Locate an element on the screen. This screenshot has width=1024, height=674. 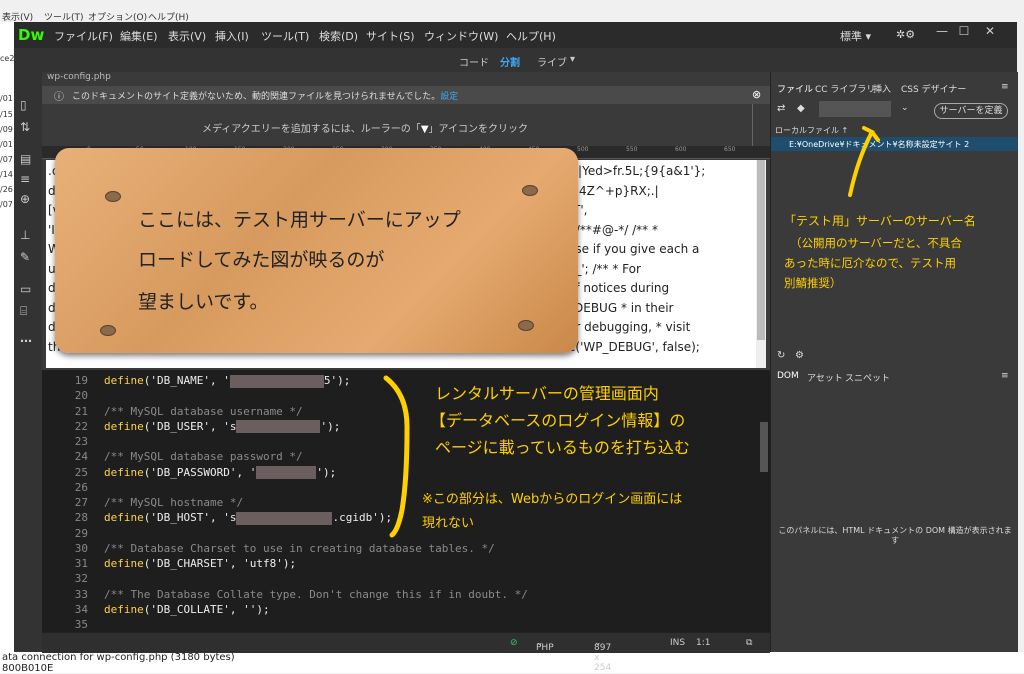
annotation-rental: 【データベースのログイン情報】の is located at coordinates (558, 420).